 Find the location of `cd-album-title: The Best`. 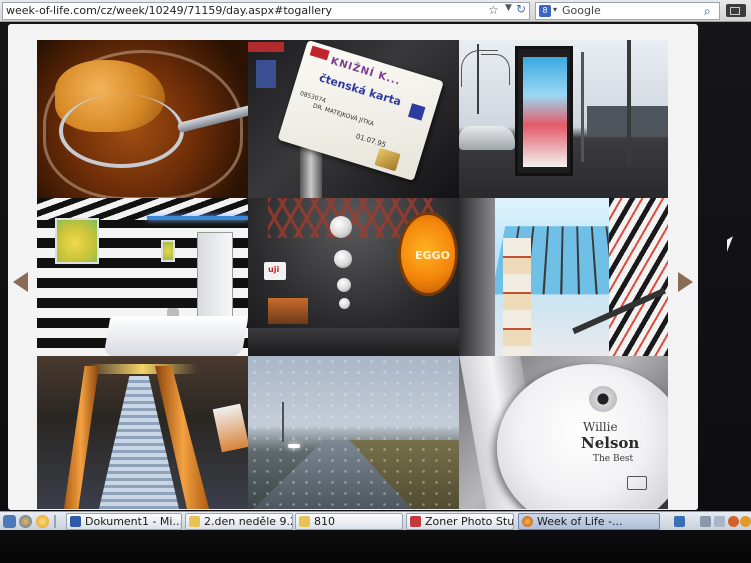

cd-album-title: The Best is located at coordinates (613, 459).